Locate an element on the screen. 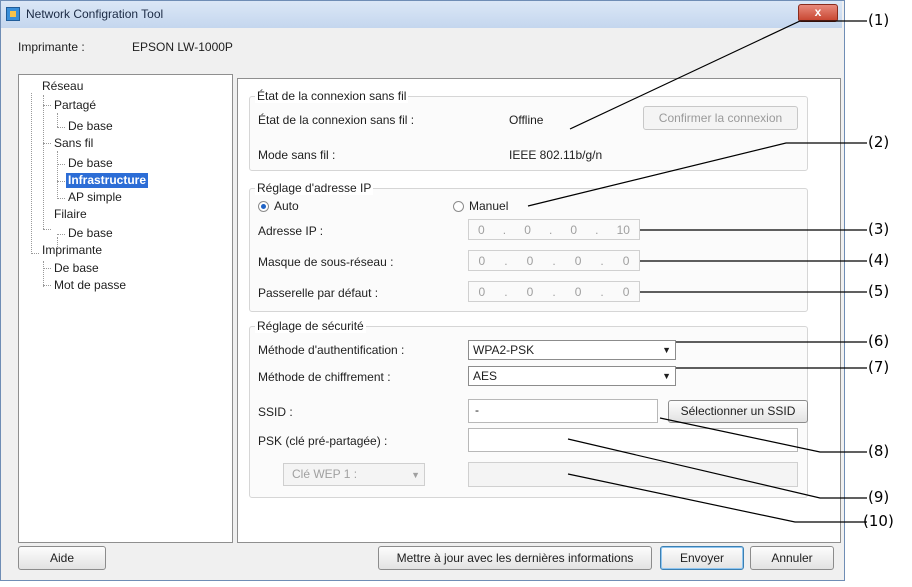 Image resolution: width=912 pixels, height=587 pixels. callout-4: (4) is located at coordinates (879, 260).